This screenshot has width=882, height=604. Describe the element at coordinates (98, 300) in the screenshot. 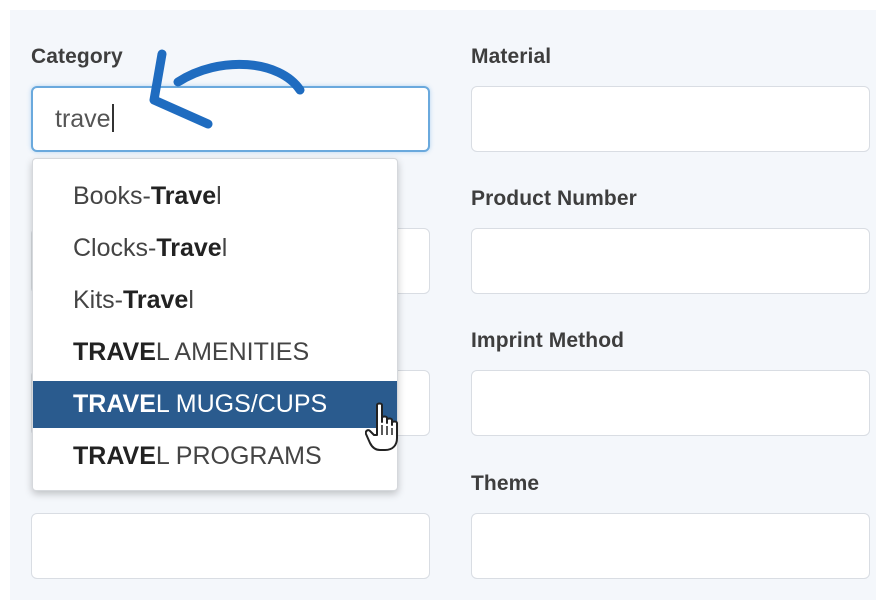

I see `option-prefix: Kits-` at that location.